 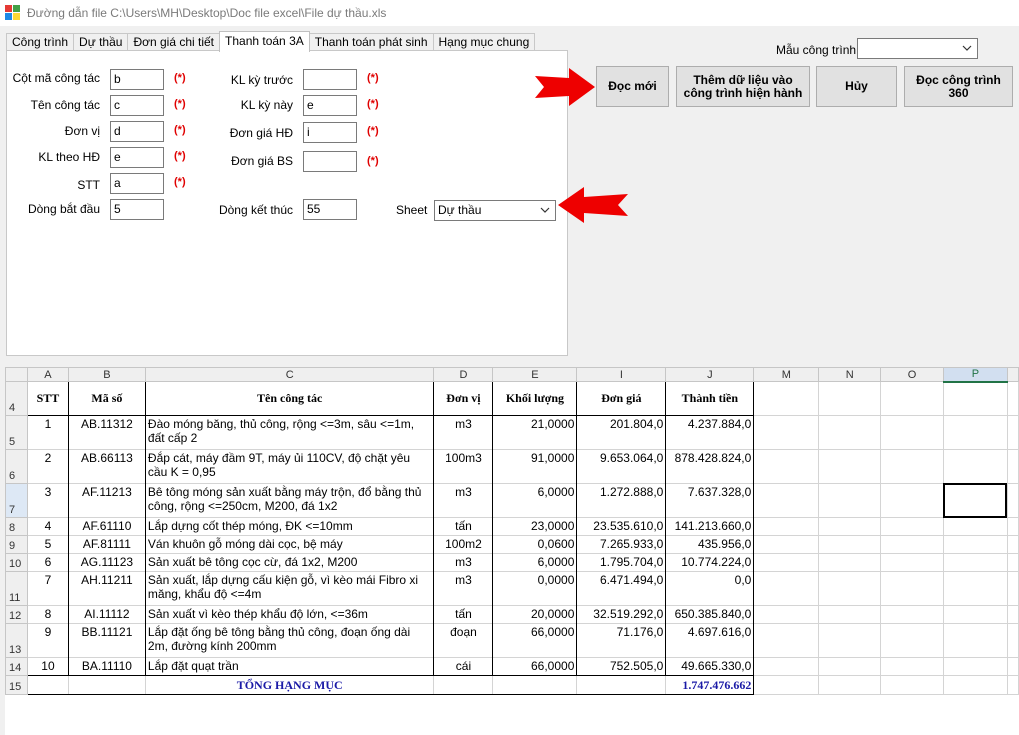 What do you see at coordinates (621, 588) in the screenshot?
I see `cell-don-gia: 6.471.494,0` at bounding box center [621, 588].